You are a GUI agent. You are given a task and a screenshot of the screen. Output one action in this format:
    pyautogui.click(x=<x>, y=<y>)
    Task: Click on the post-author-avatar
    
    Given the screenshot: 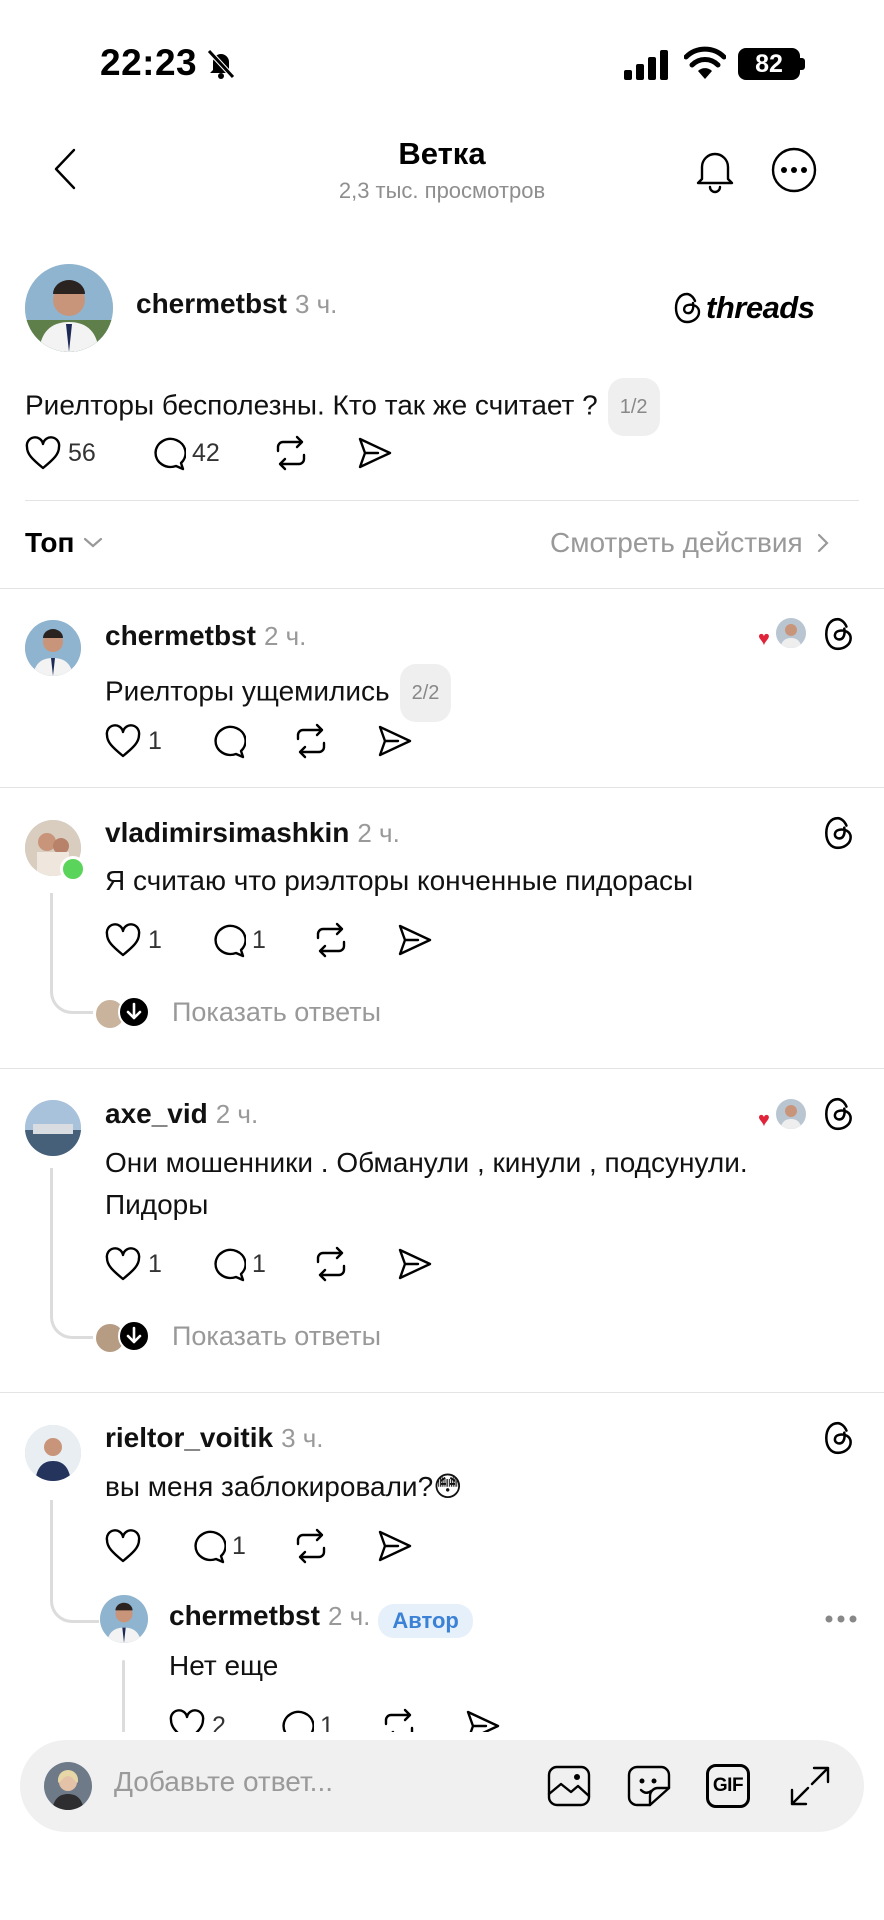 What is the action you would take?
    pyautogui.click(x=69, y=308)
    